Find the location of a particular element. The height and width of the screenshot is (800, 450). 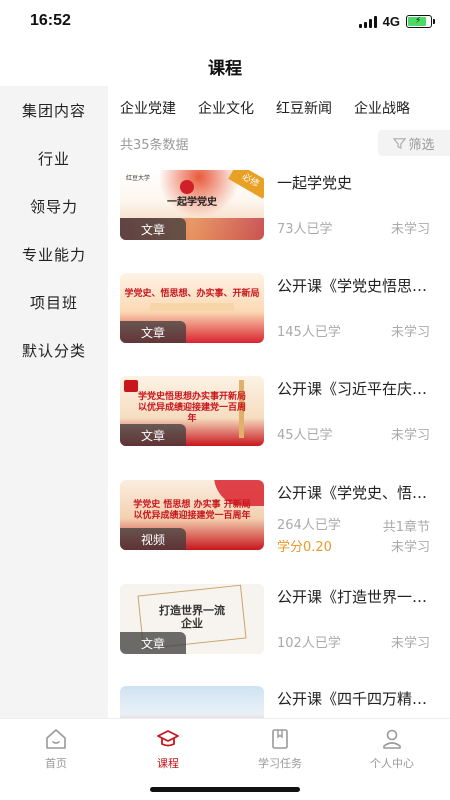

sidebar-item-default: 默认分类 is located at coordinates (54, 350).